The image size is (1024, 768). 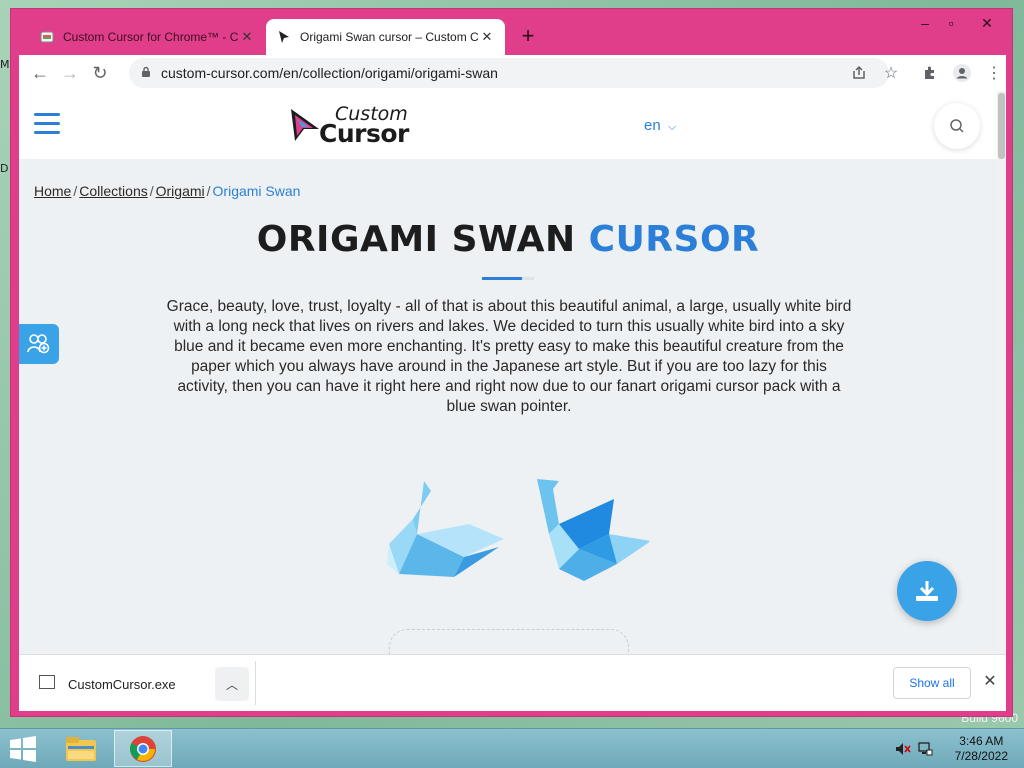 I want to click on custom-cursor-logo: Custom Cursor, so click(x=354, y=125).